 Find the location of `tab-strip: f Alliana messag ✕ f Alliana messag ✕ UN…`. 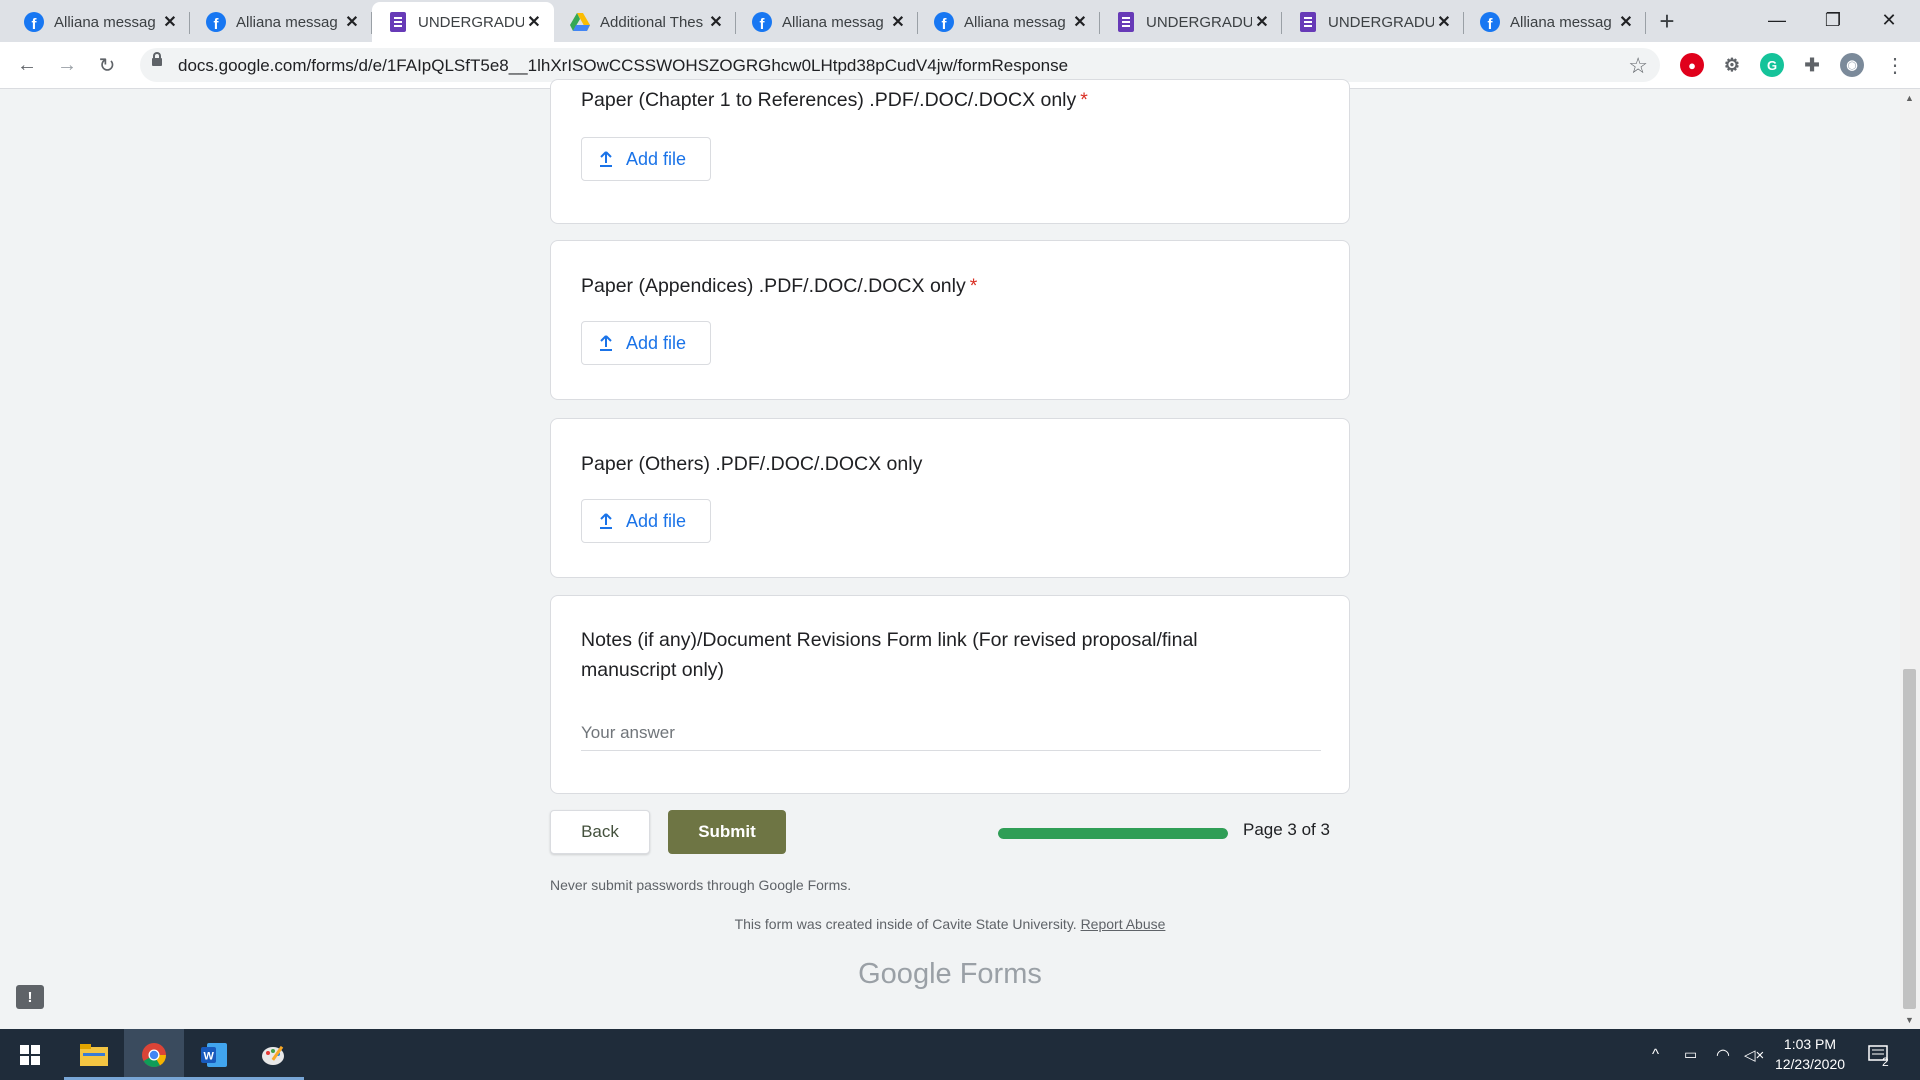

tab-strip: f Alliana messag ✕ f Alliana messag ✕ UN… is located at coordinates (960, 21).